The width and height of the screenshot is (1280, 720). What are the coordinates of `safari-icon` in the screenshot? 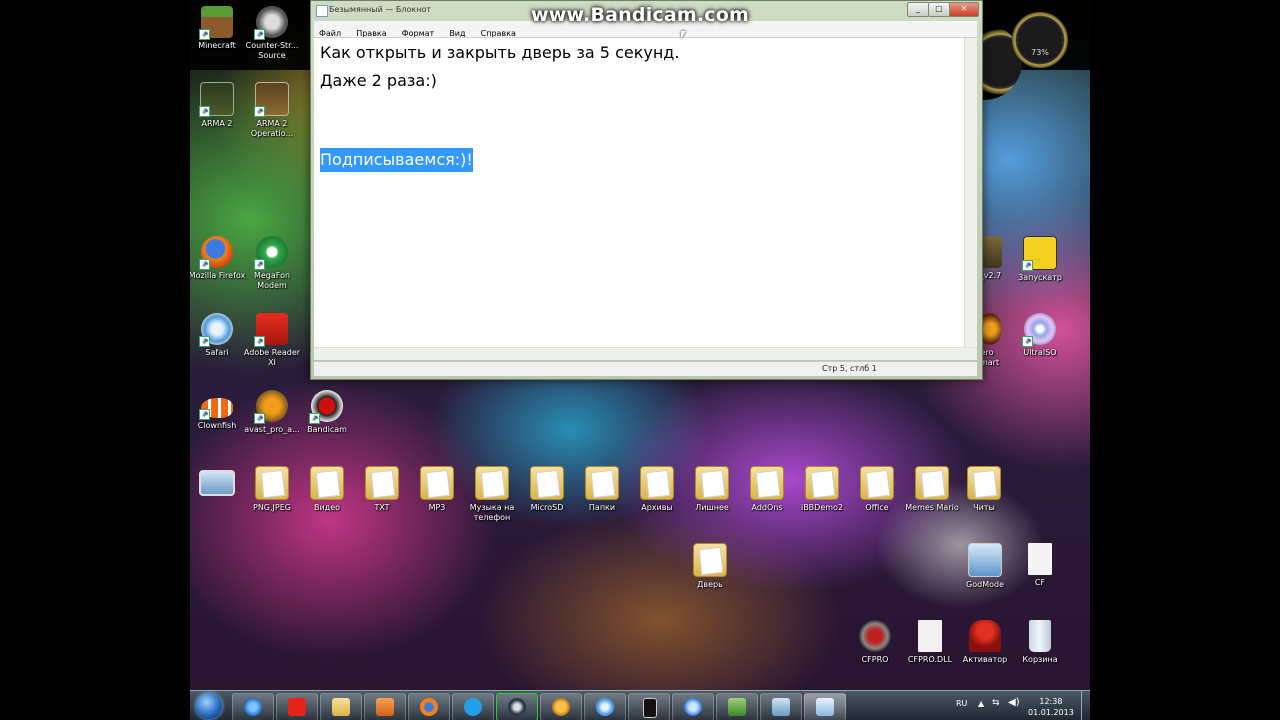 It's located at (605, 707).